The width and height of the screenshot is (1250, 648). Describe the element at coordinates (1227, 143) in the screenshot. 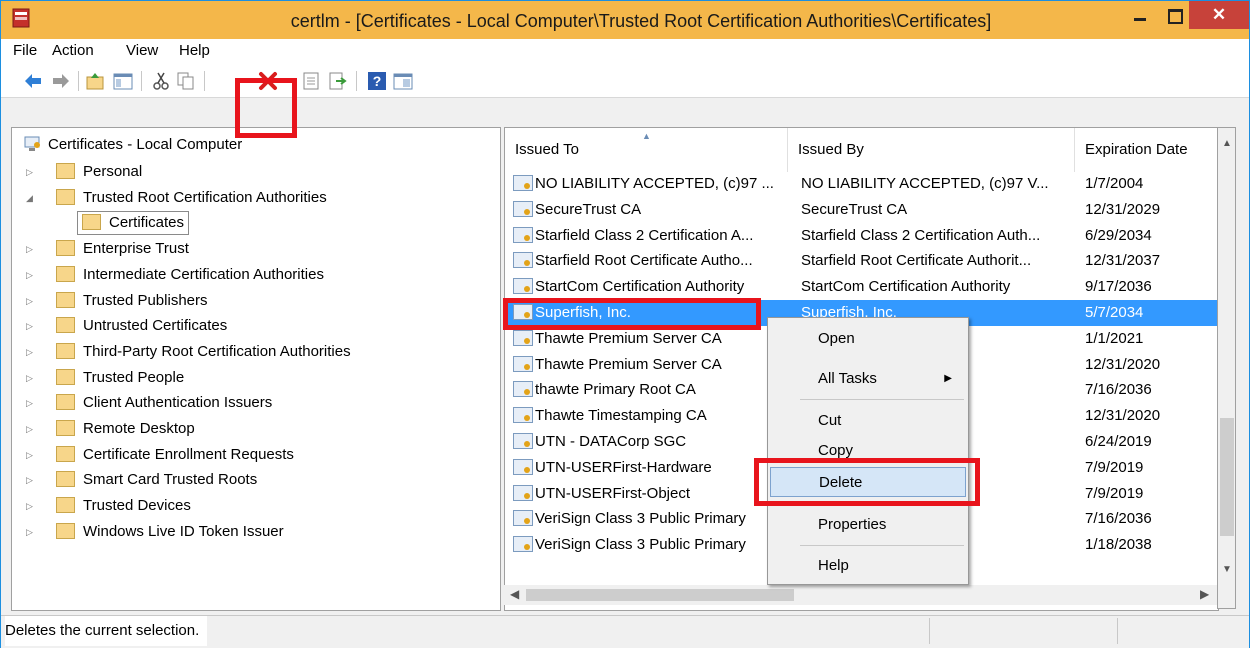

I see `scroll-up-icon: ▲` at that location.